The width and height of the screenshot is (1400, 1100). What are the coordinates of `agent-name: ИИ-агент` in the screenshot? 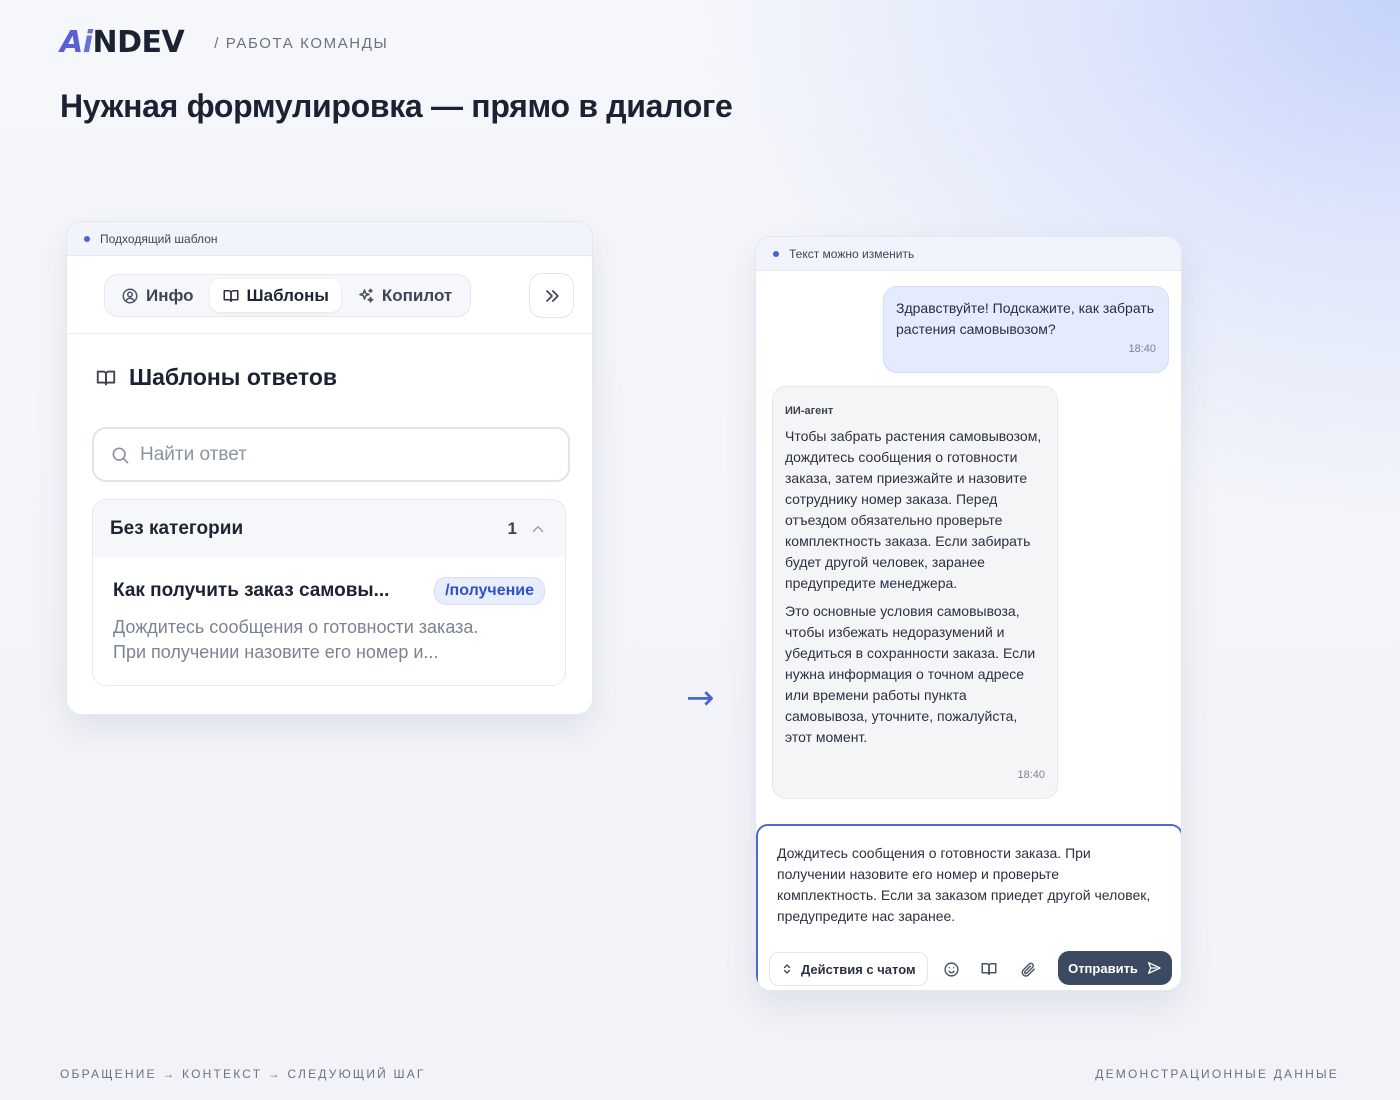 It's located at (809, 411).